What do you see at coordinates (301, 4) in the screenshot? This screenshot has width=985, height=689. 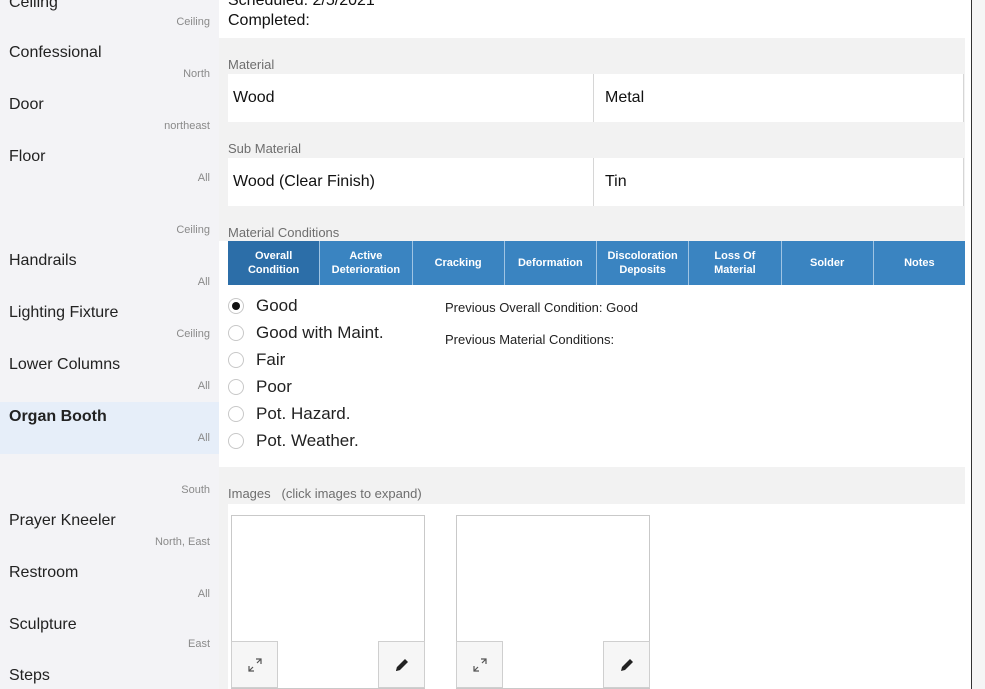 I see `scheduled-date: Scheduled: 2/5/2021` at bounding box center [301, 4].